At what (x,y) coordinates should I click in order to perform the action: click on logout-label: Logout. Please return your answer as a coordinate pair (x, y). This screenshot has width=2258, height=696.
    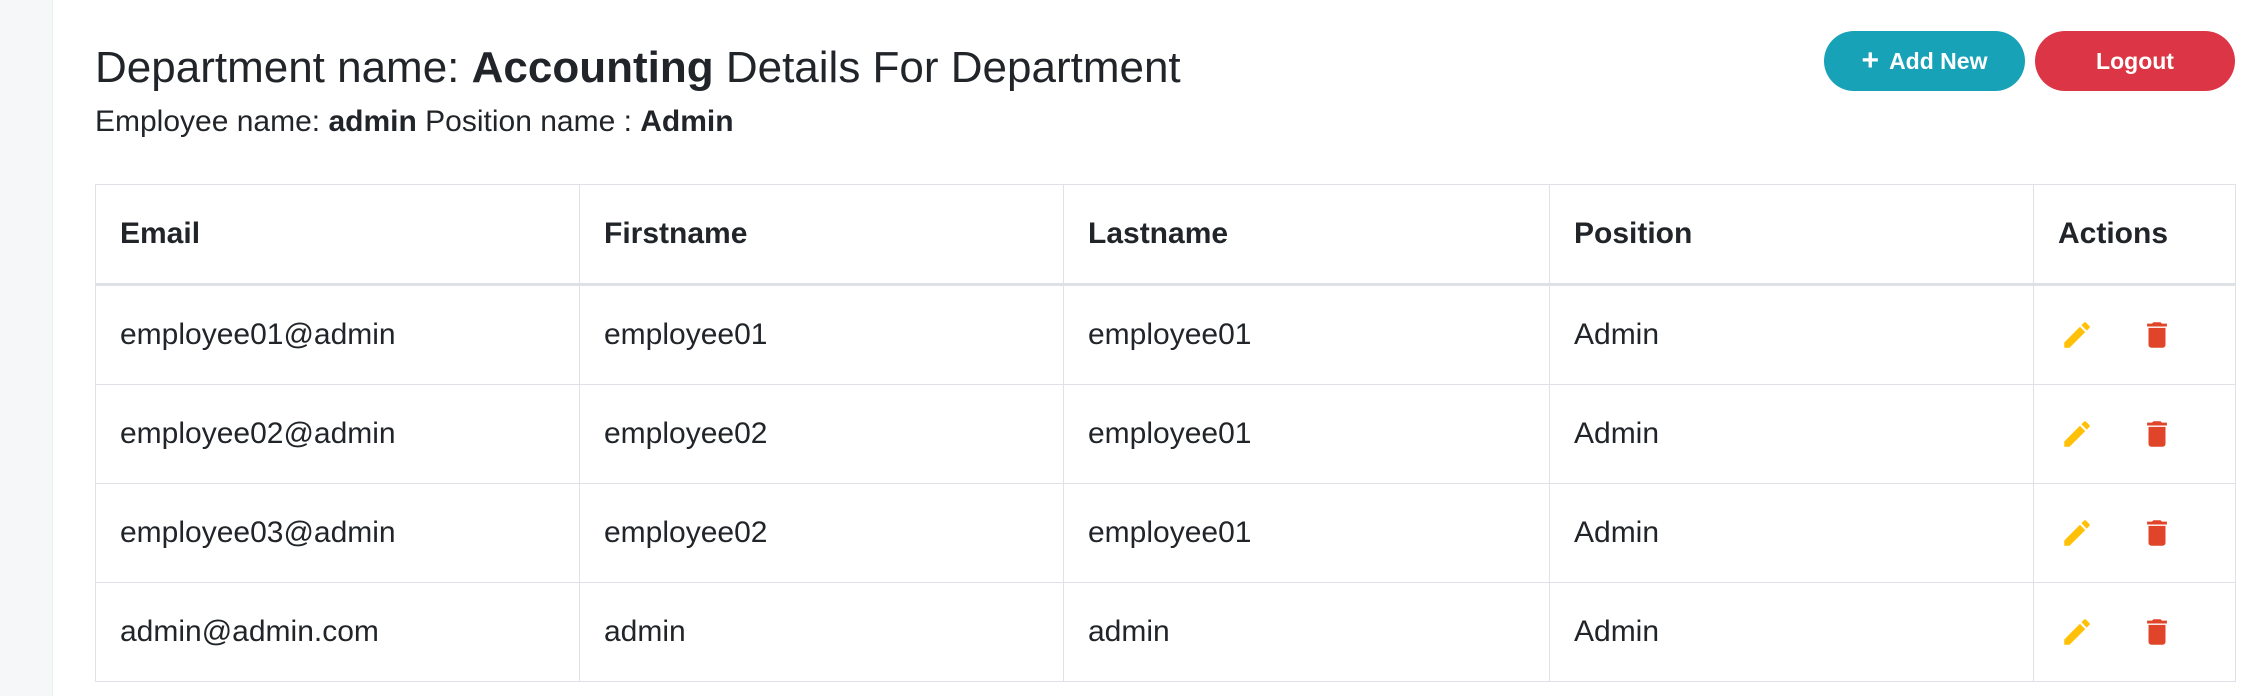
    Looking at the image, I should click on (2135, 60).